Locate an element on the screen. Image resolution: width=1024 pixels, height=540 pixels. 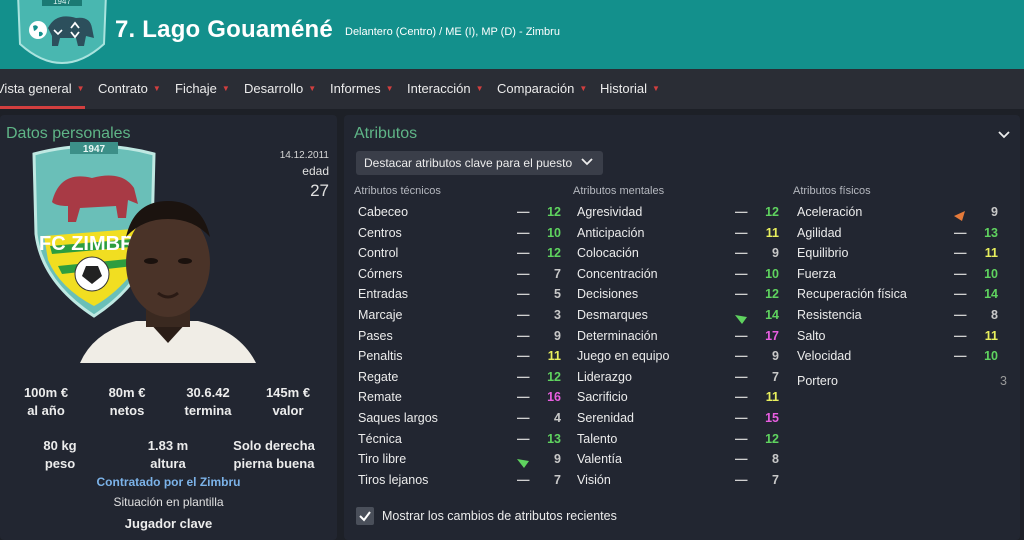
attribute-value: 12 is located at coordinates (554, 212).